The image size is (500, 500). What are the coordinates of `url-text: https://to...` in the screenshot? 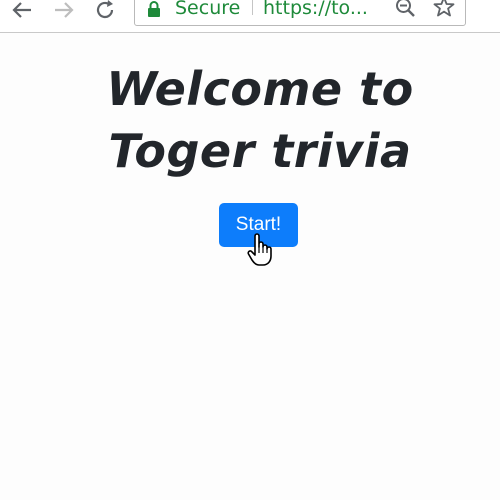 It's located at (315, 9).